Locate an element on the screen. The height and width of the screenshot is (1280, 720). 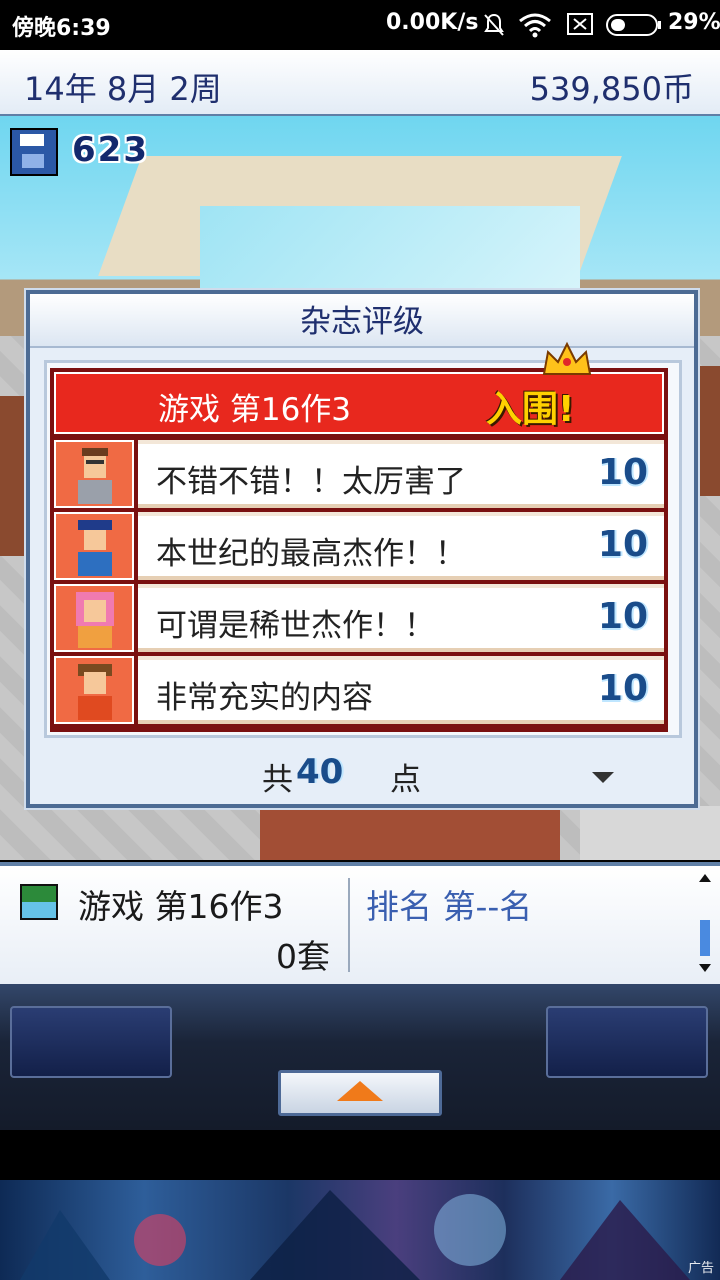
wifi-icon is located at coordinates (535, 25).